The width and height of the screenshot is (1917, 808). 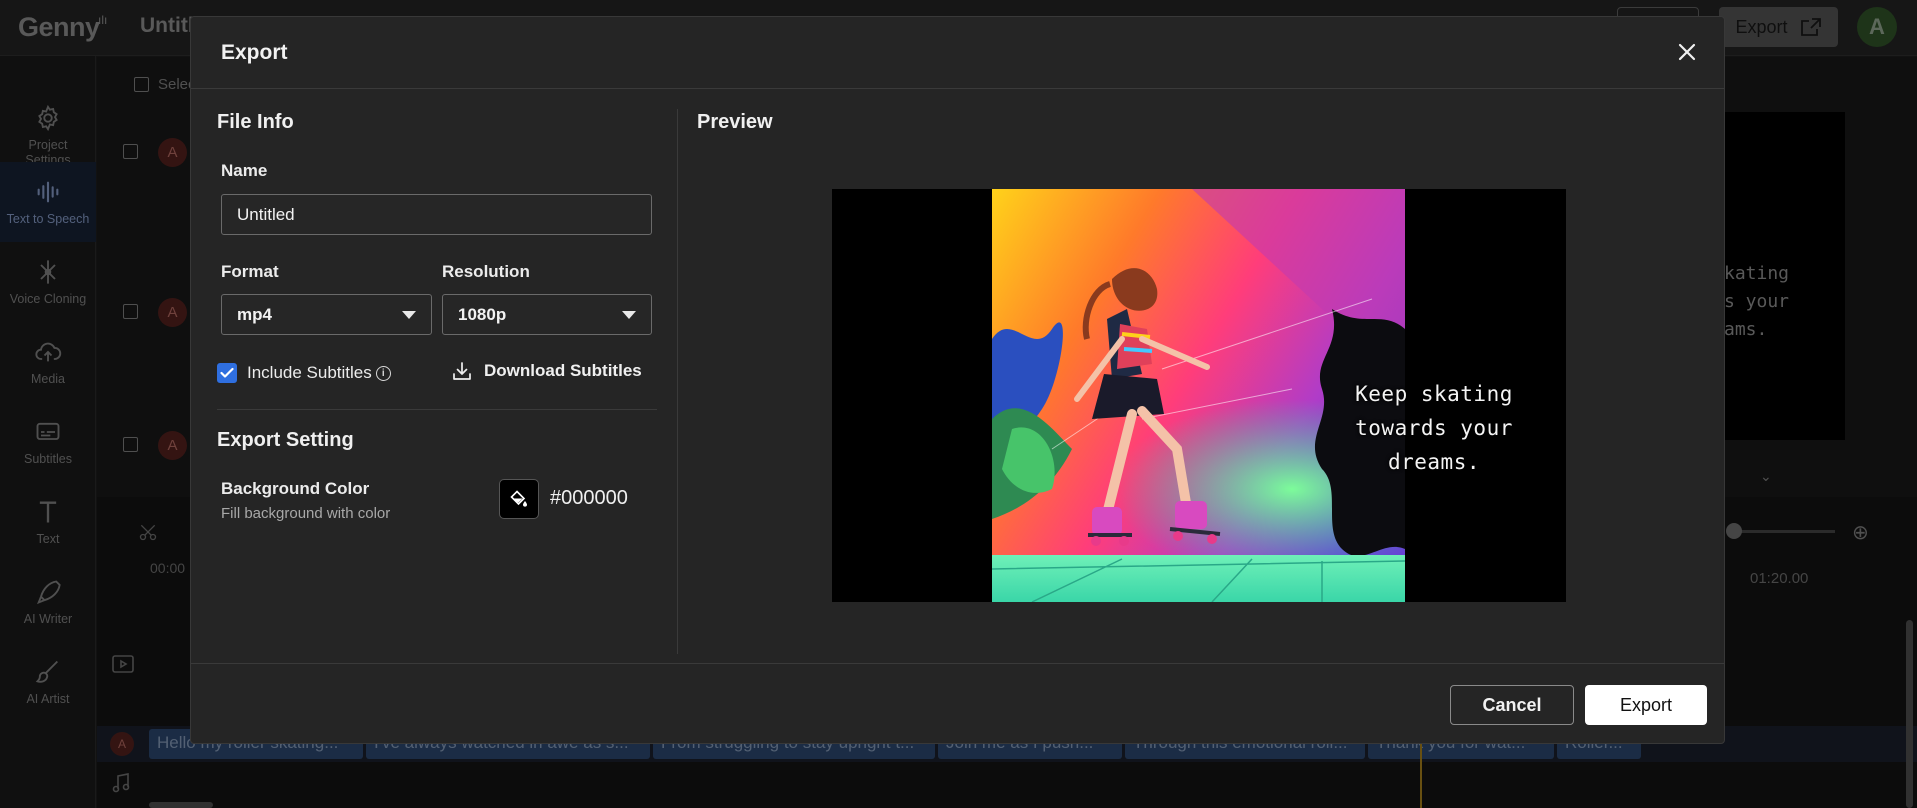 What do you see at coordinates (309, 373) in the screenshot?
I see `include-subtitles-label: Include Subtitles` at bounding box center [309, 373].